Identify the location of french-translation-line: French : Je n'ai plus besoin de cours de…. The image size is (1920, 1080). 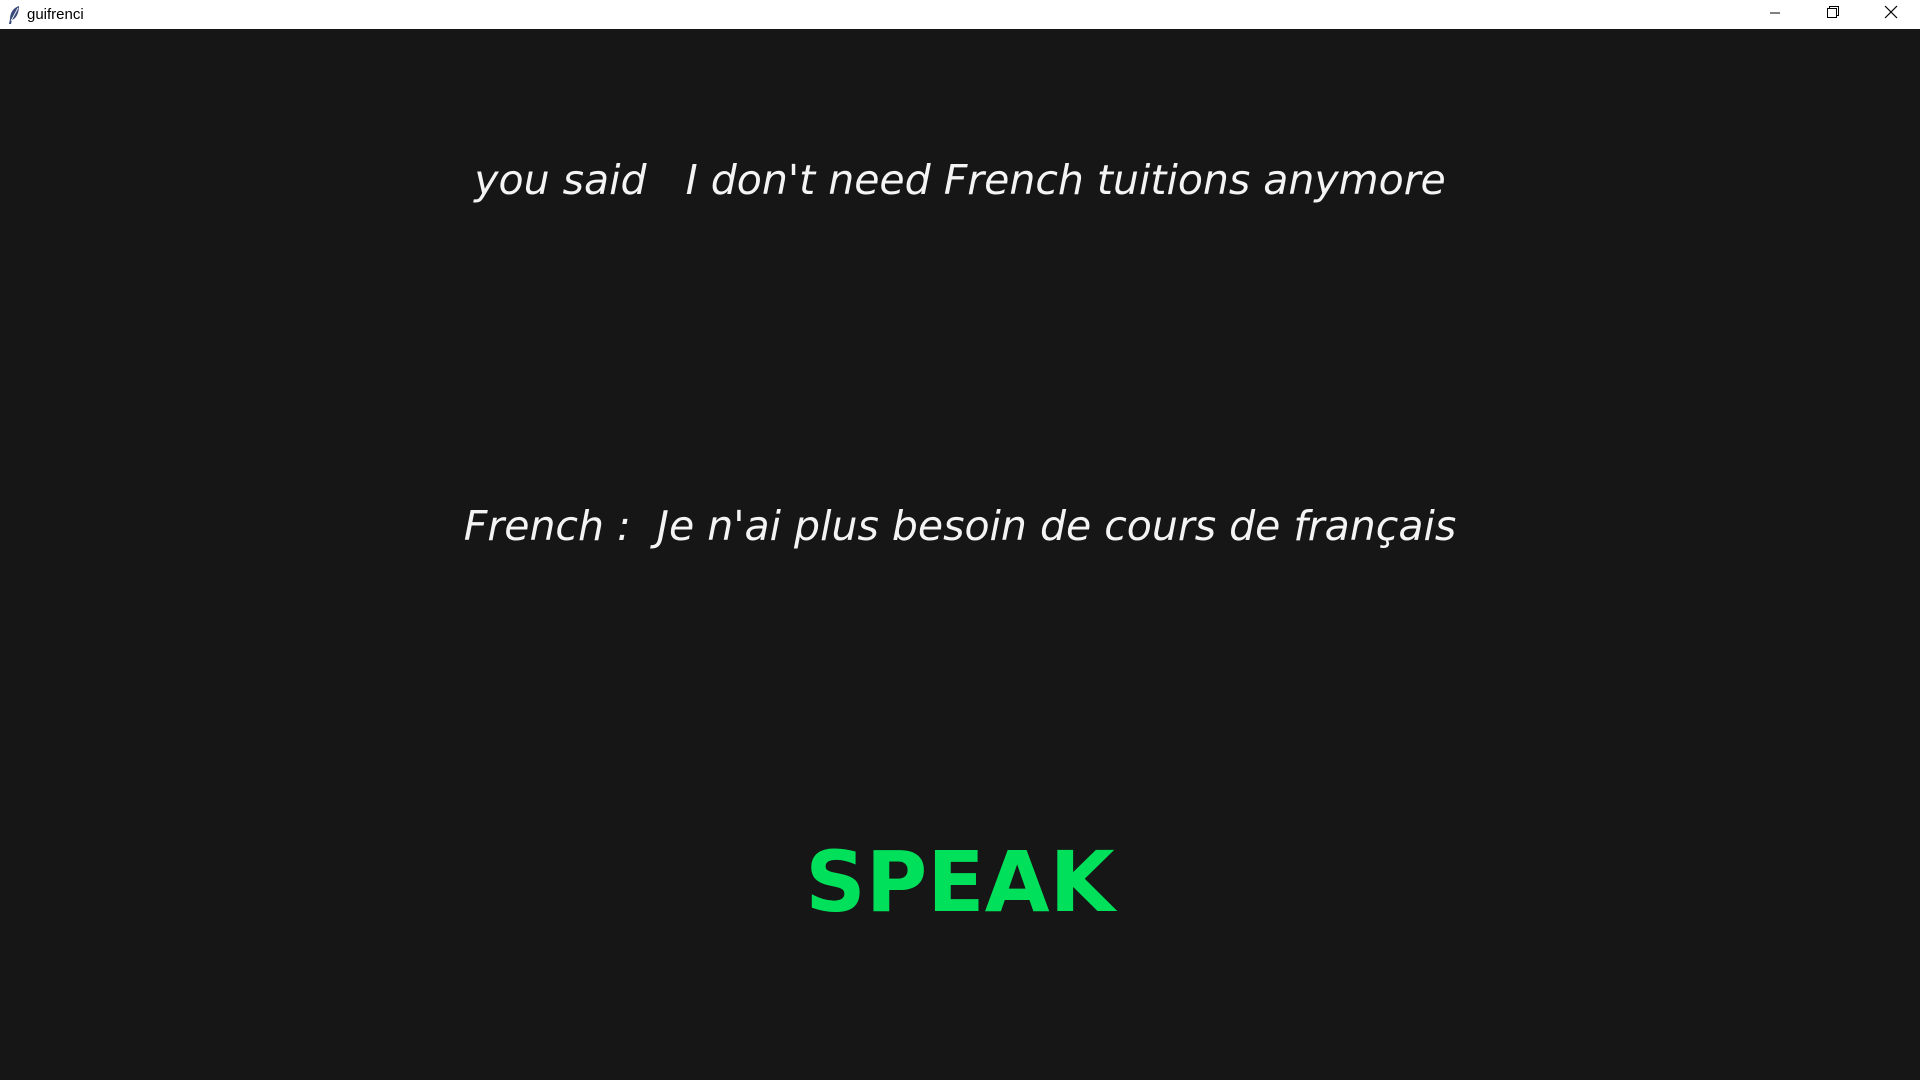
(960, 526).